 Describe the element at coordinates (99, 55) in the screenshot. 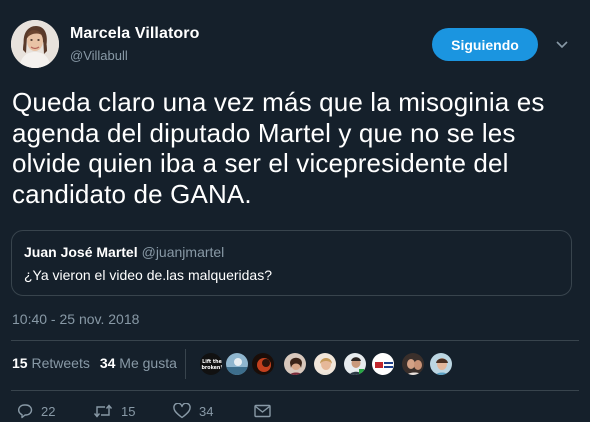

I see `user-handle: @Villabull` at that location.